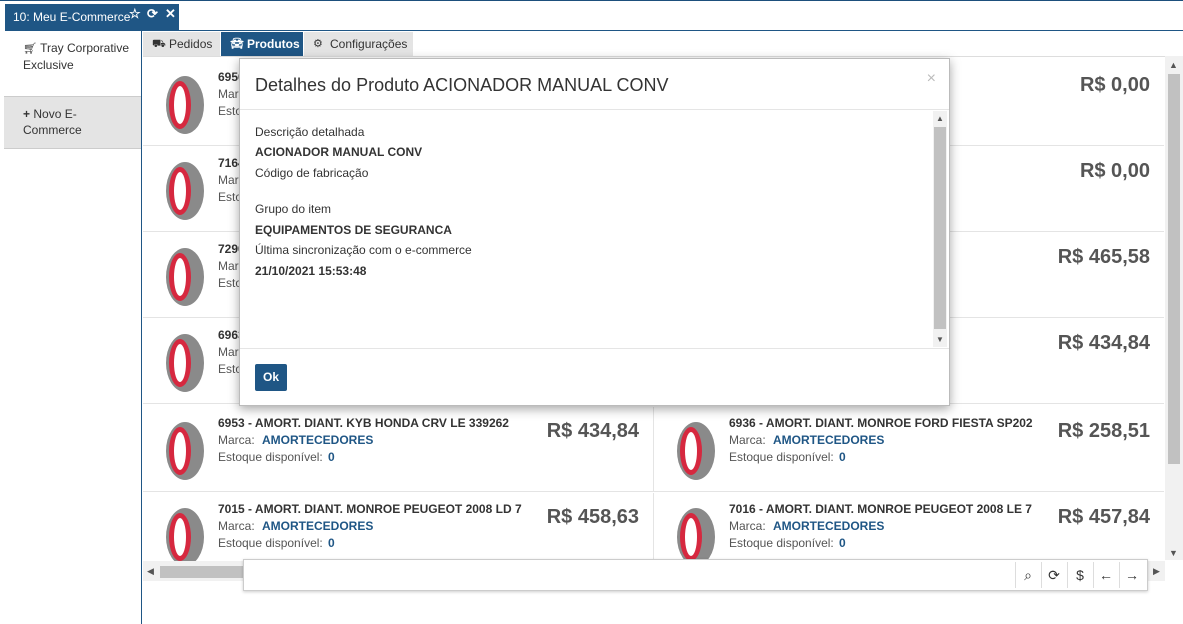 This screenshot has width=1183, height=624. Describe the element at coordinates (591, 0) in the screenshot. I see `top-border` at that location.